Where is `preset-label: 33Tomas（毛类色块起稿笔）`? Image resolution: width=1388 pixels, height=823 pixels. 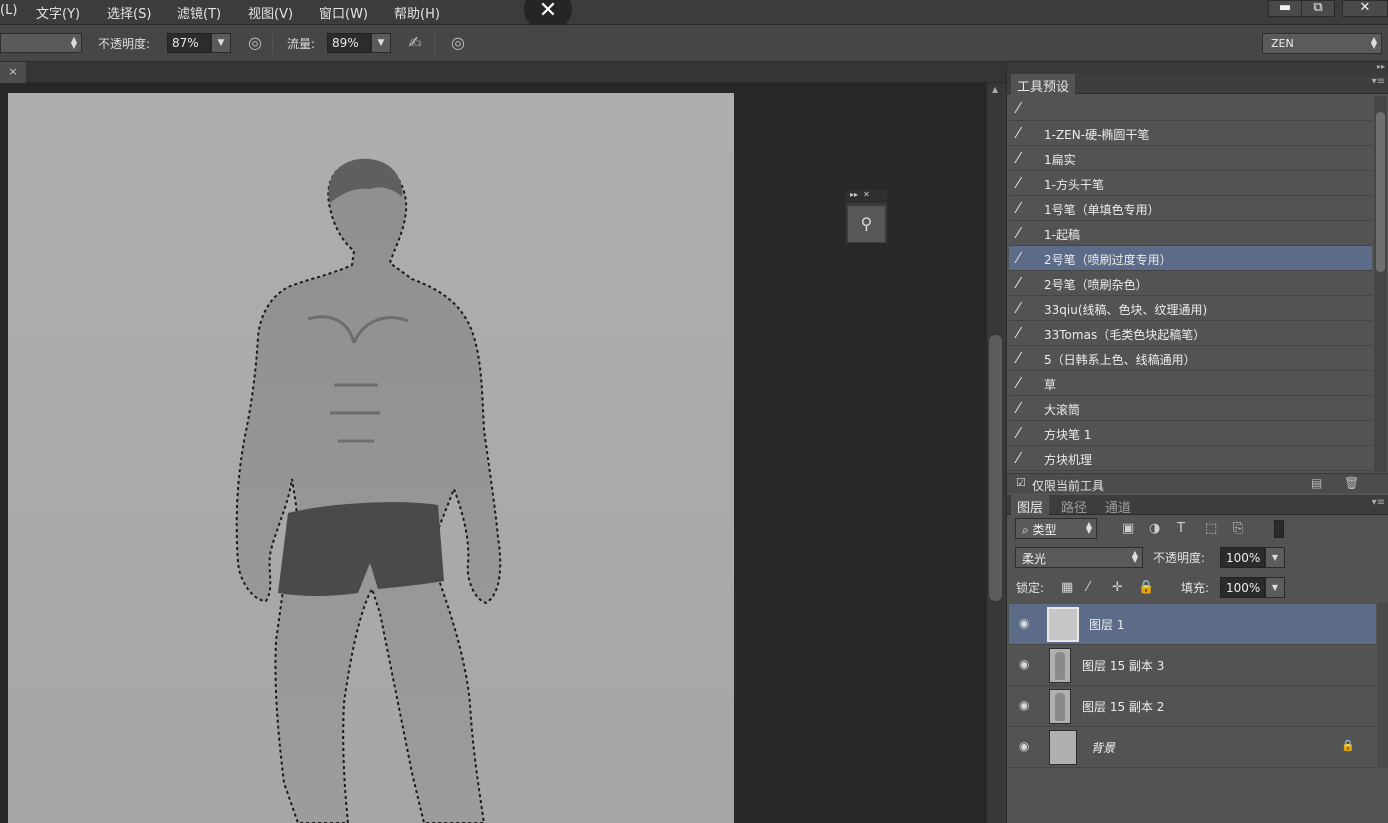
preset-label: 33Tomas（毛类色块起稿笔） is located at coordinates (1125, 335).